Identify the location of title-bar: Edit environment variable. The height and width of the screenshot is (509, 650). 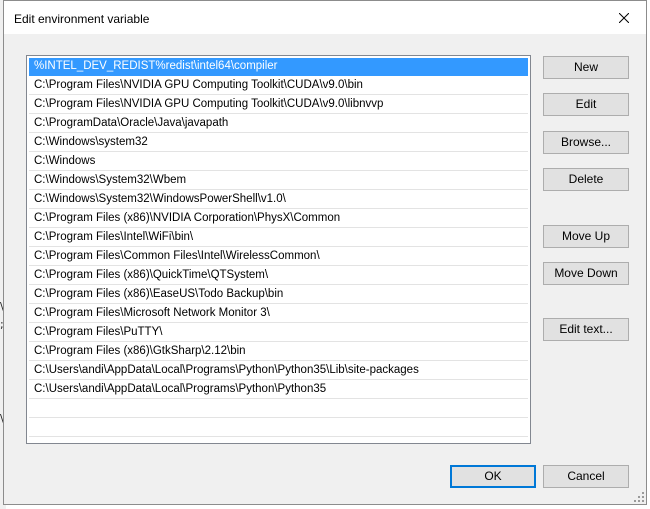
(325, 17).